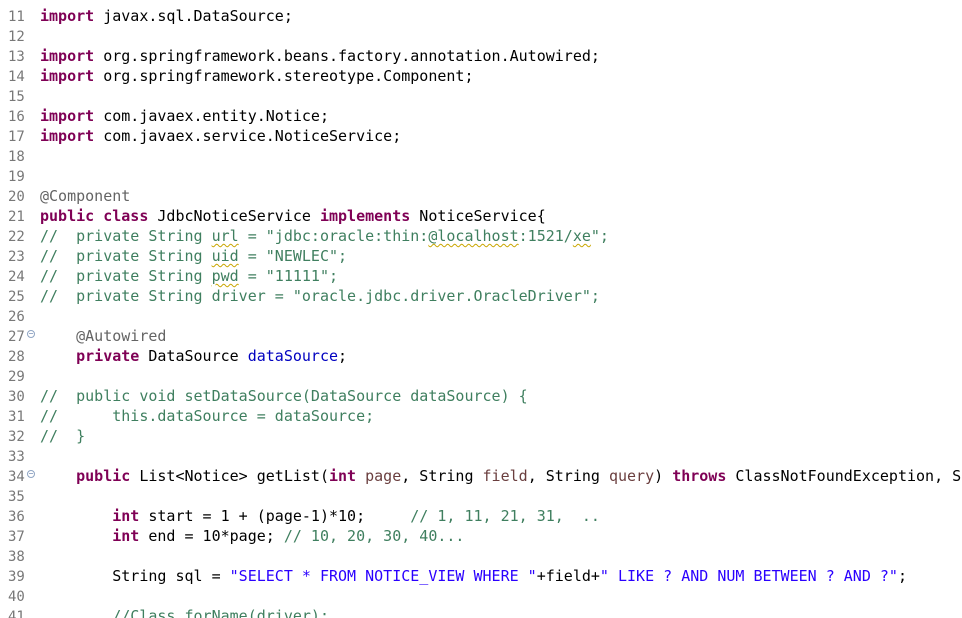 This screenshot has height=618, width=962. What do you see at coordinates (193, 16) in the screenshot?
I see `code-token: javax.sql.DataSource;` at bounding box center [193, 16].